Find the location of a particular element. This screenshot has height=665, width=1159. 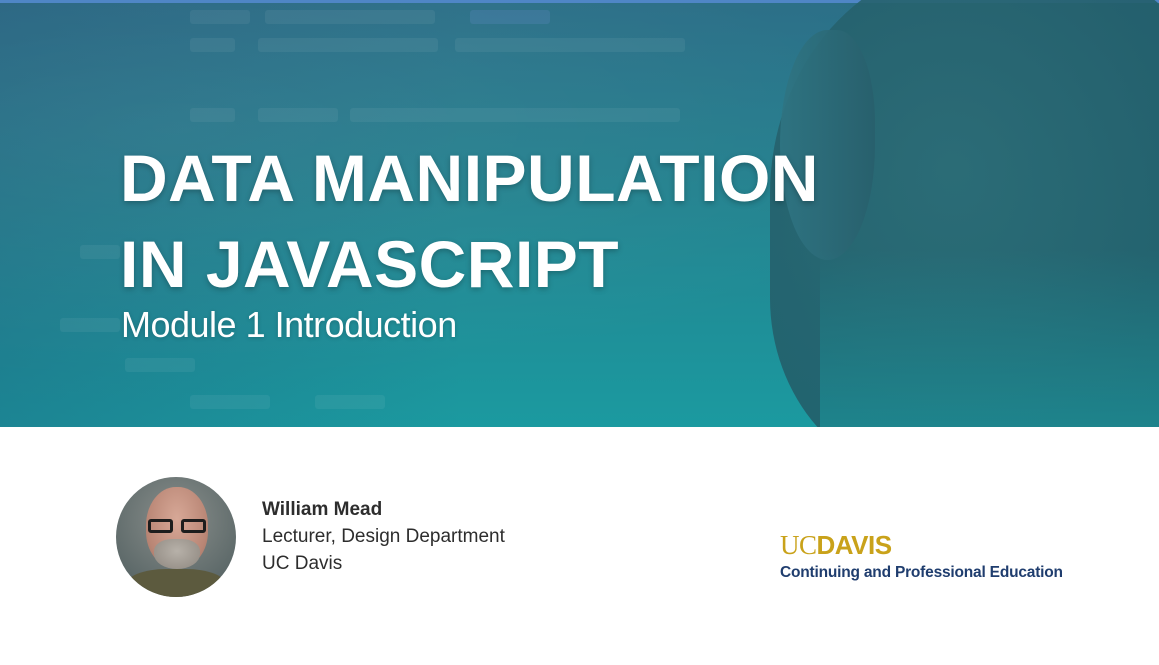

presenter-role: Lecturer, Design Department is located at coordinates (383, 536).